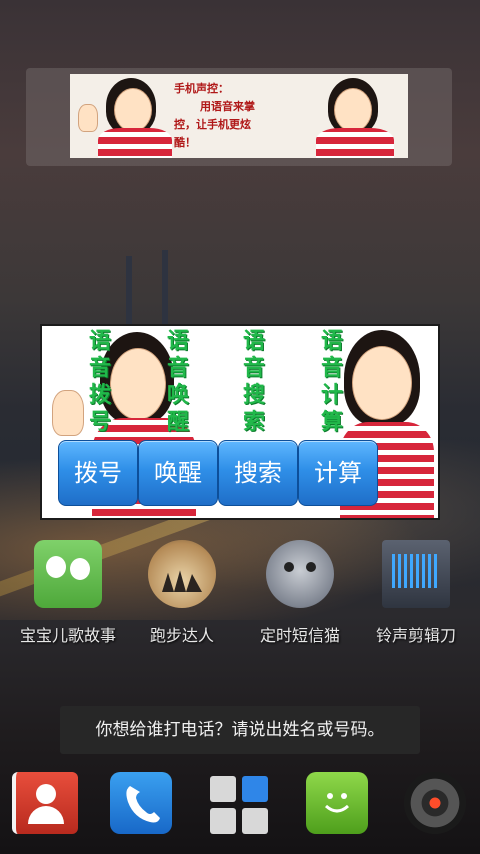  I want to click on voice-prompt-toast: 你想给谁打电话？请说出姓名或号码。, so click(240, 730).